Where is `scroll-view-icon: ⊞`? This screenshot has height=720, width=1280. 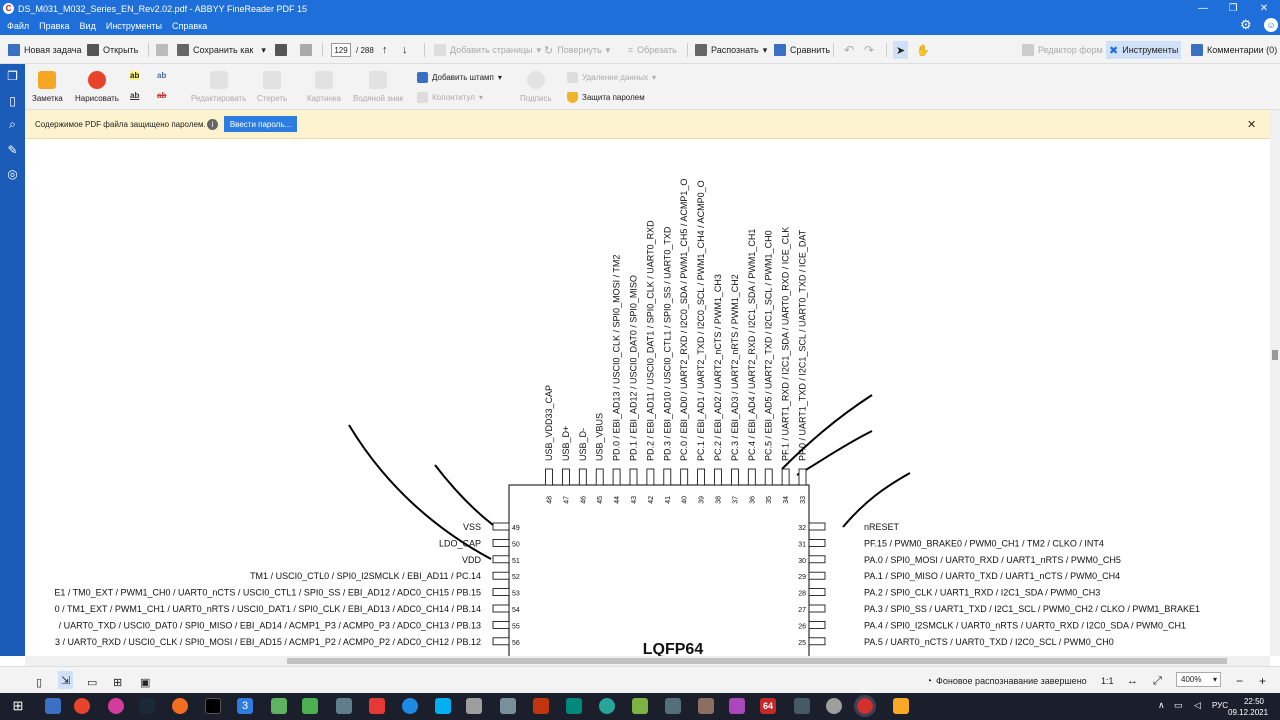 scroll-view-icon: ⊞ is located at coordinates (117, 682).